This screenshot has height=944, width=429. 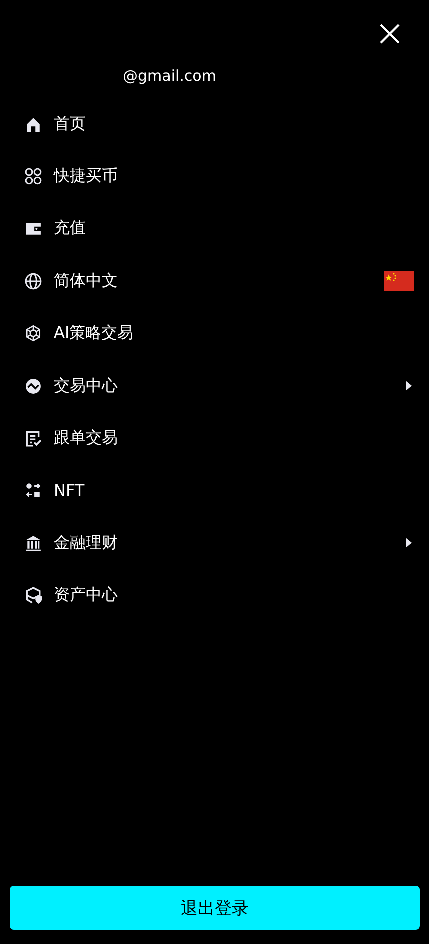 What do you see at coordinates (86, 595) in the screenshot?
I see `menu-item: 资产中心` at bounding box center [86, 595].